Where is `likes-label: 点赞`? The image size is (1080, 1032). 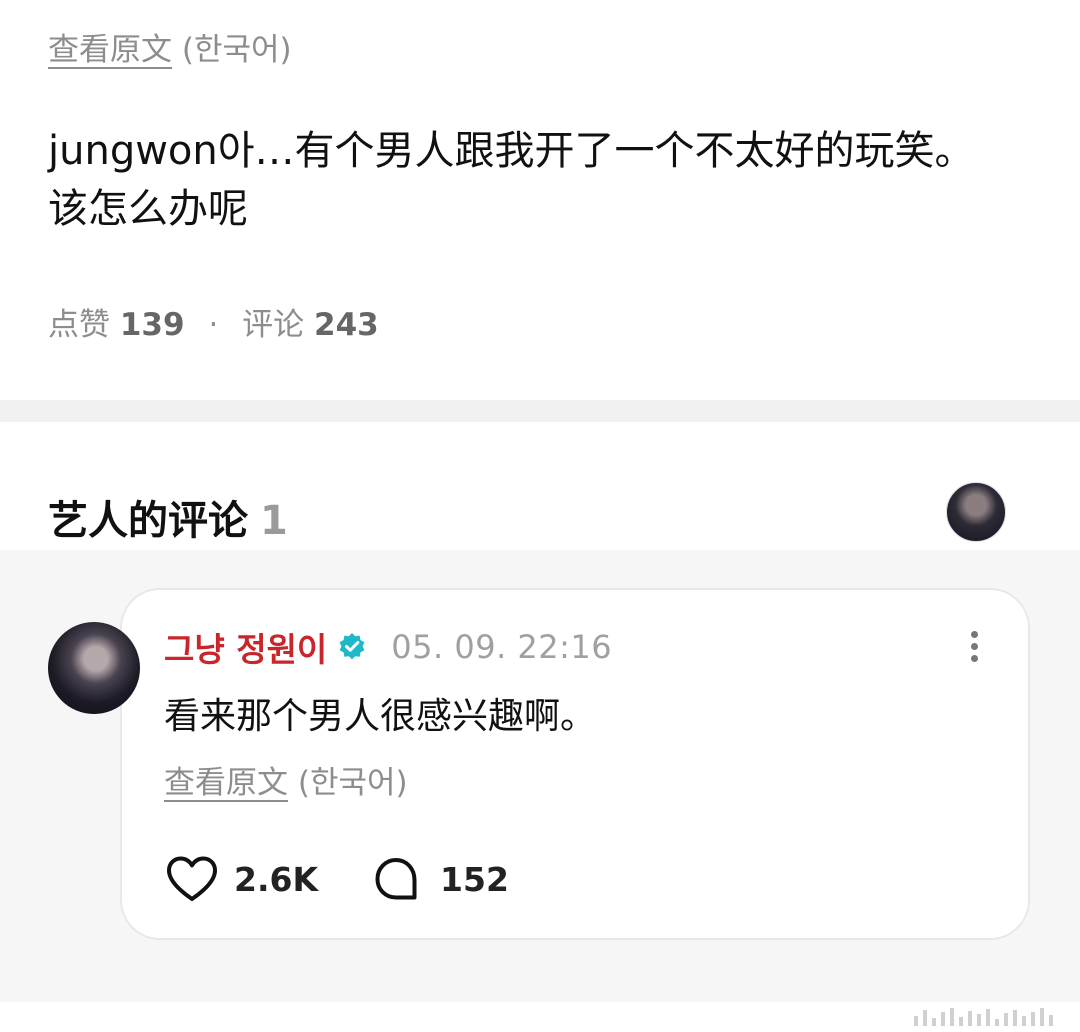
likes-label: 点赞 is located at coordinates (79, 325).